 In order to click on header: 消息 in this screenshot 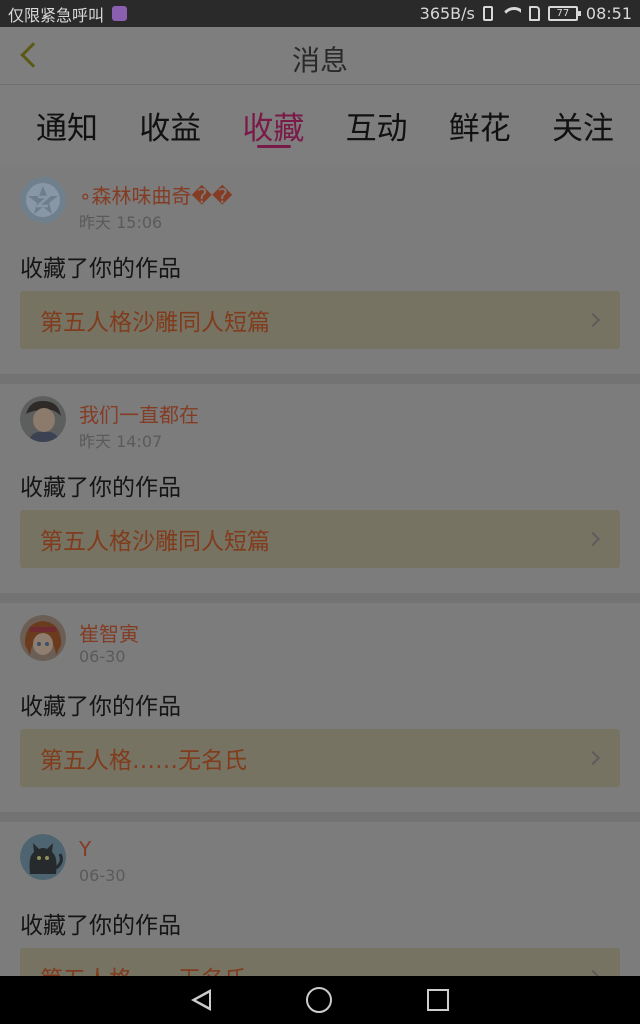, I will do `click(320, 56)`.